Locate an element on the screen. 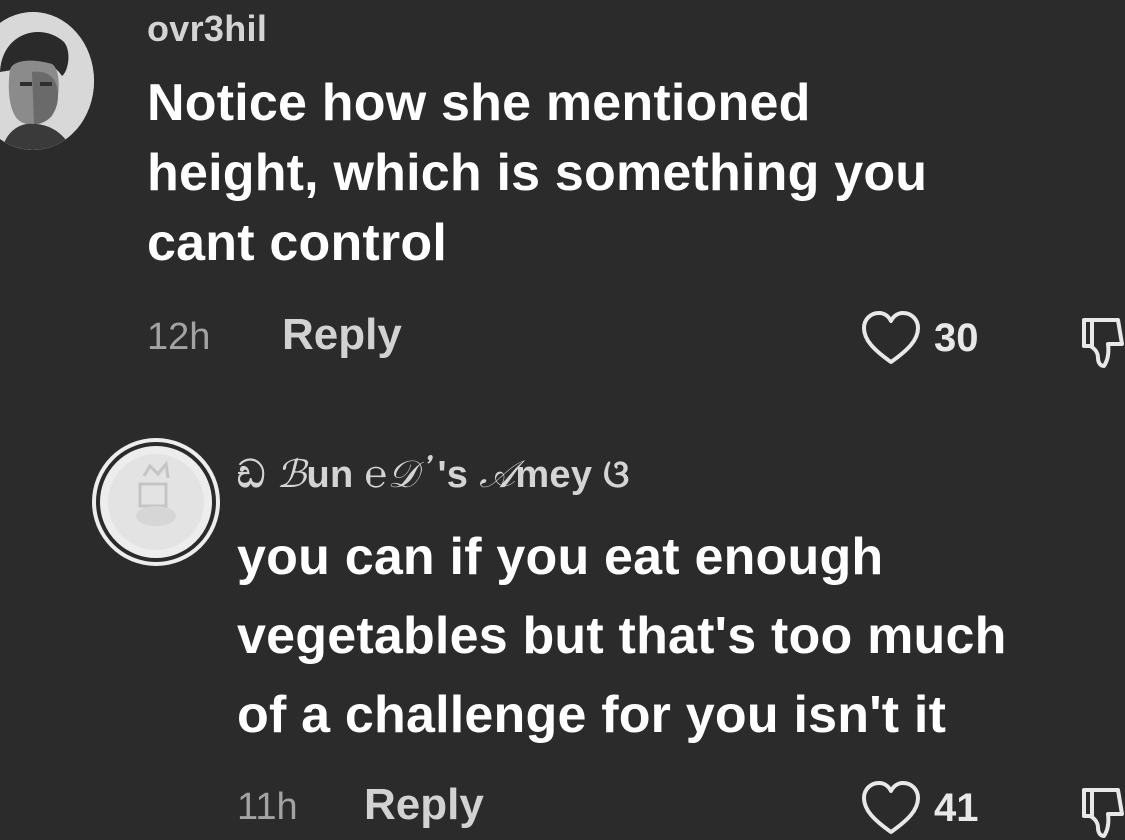 Image resolution: width=1125 pixels, height=840 pixels. username-text: 's is located at coordinates (458, 475).